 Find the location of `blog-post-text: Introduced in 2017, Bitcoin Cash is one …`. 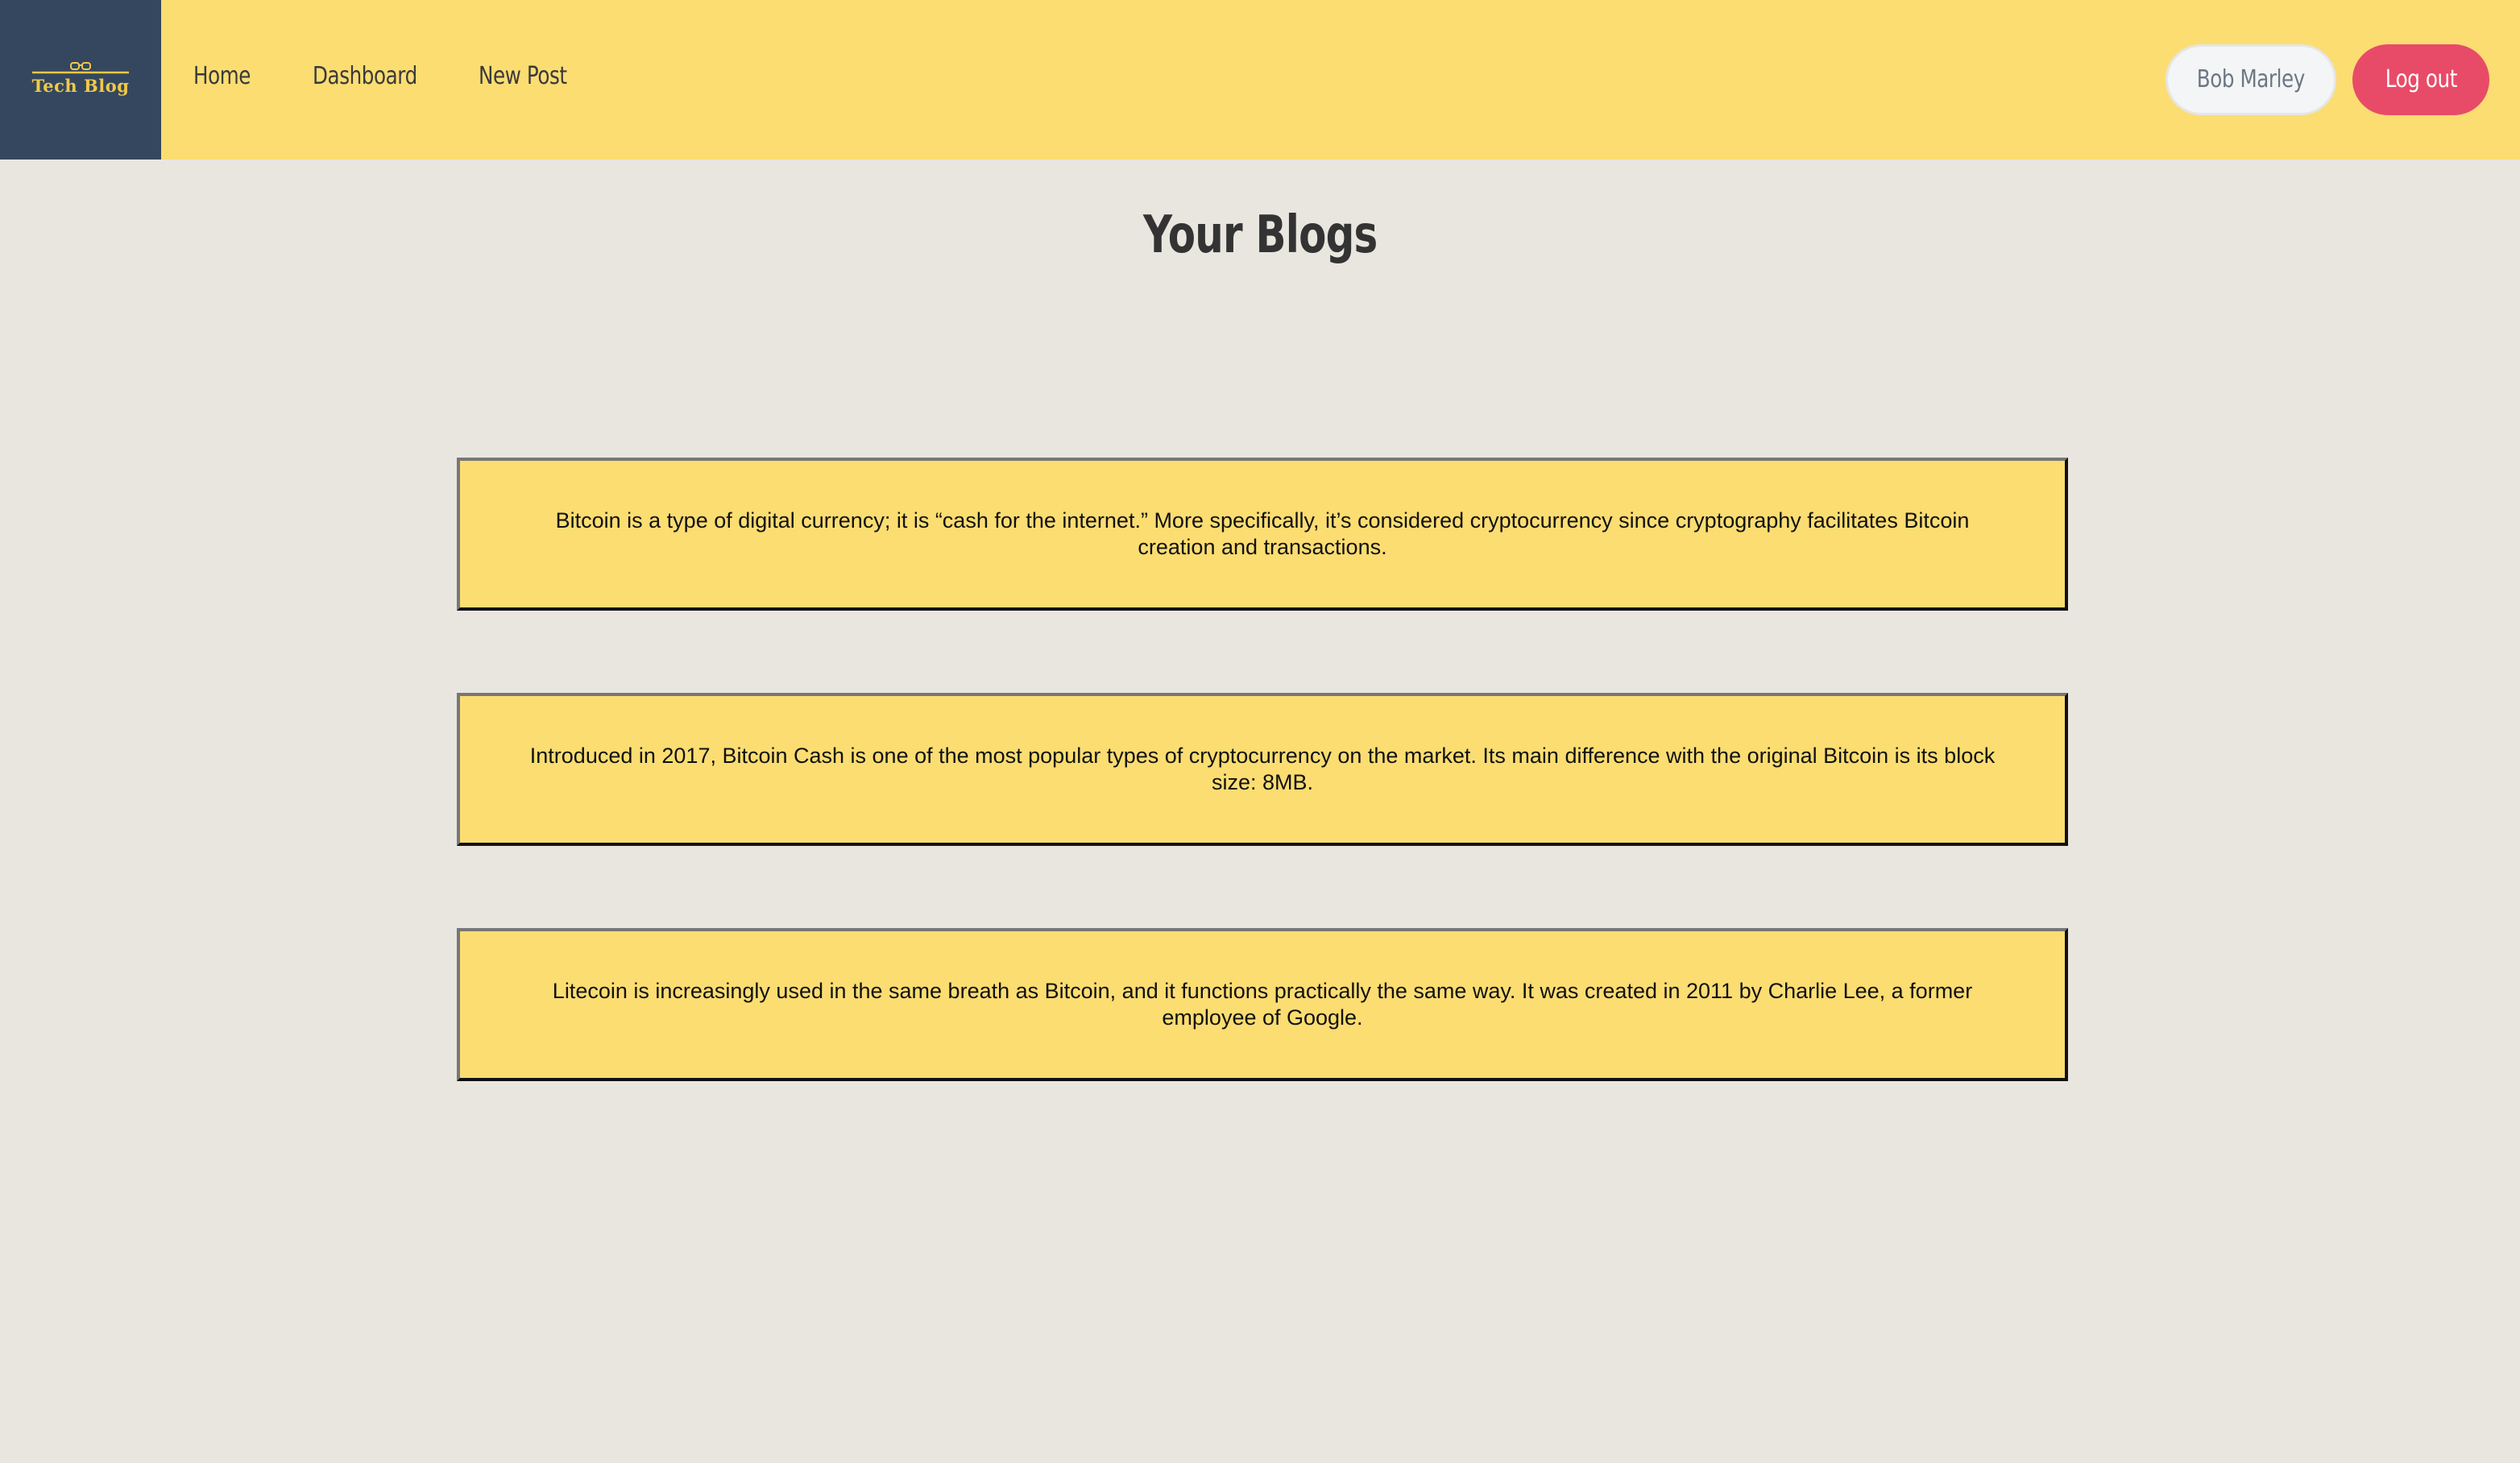

blog-post-text: Introduced in 2017, Bitcoin Cash is one … is located at coordinates (1262, 769).